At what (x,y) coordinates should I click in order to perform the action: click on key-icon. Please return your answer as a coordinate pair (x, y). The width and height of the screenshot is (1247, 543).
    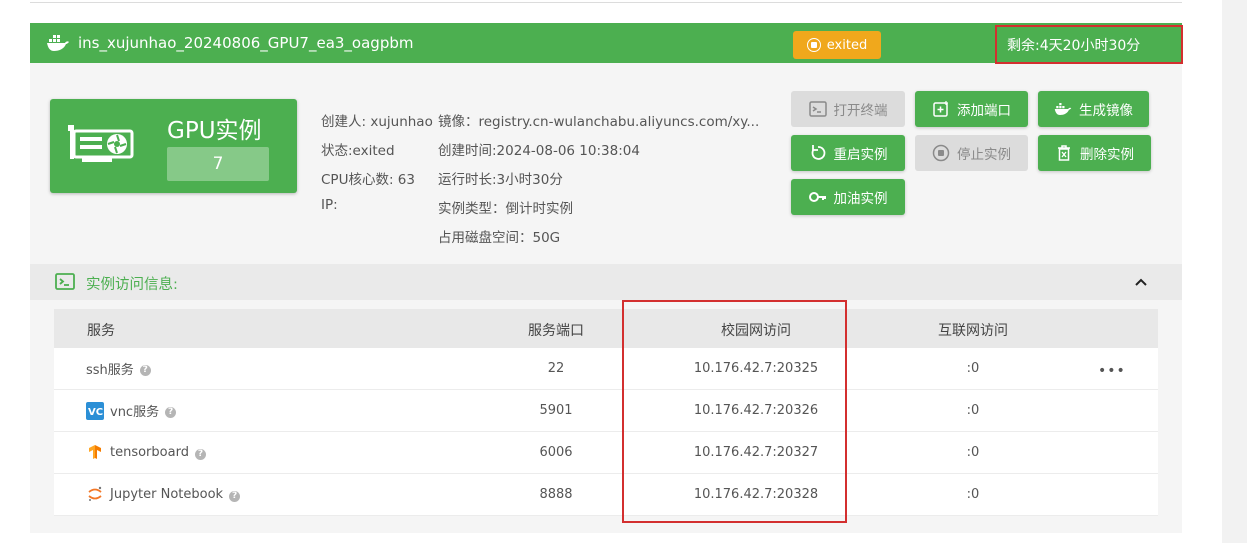
    Looking at the image, I should click on (817, 197).